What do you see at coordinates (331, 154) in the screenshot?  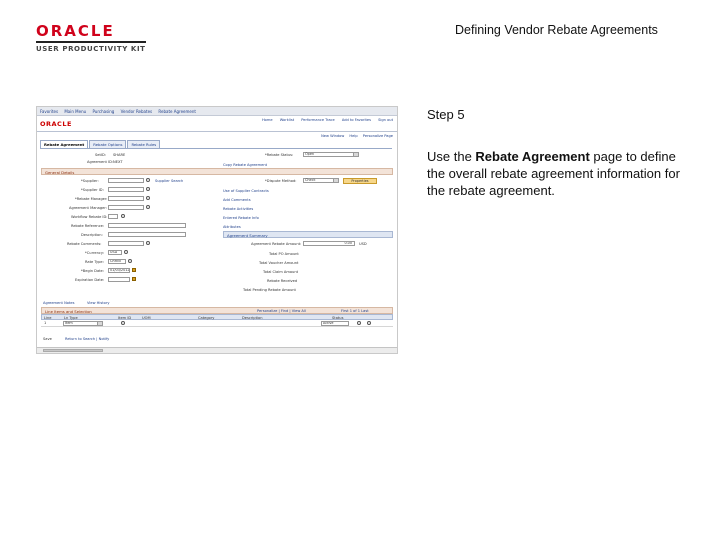 I see `rebate-status-select: Open` at bounding box center [331, 154].